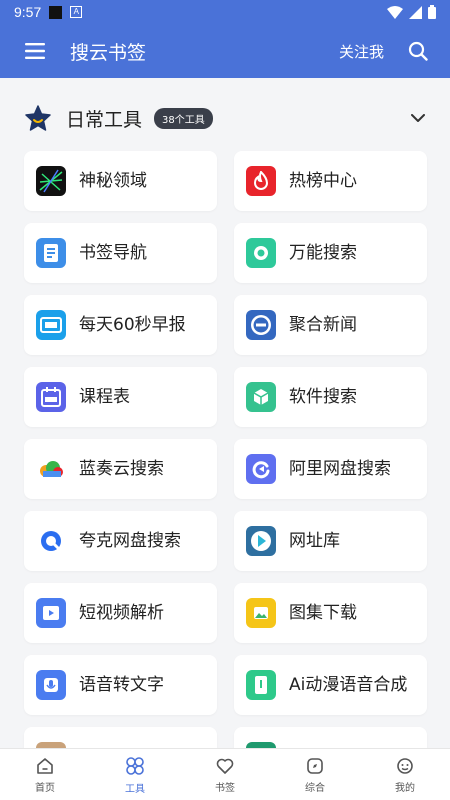 The width and height of the screenshot is (450, 800). I want to click on tool-label: 图集下载, so click(323, 612).